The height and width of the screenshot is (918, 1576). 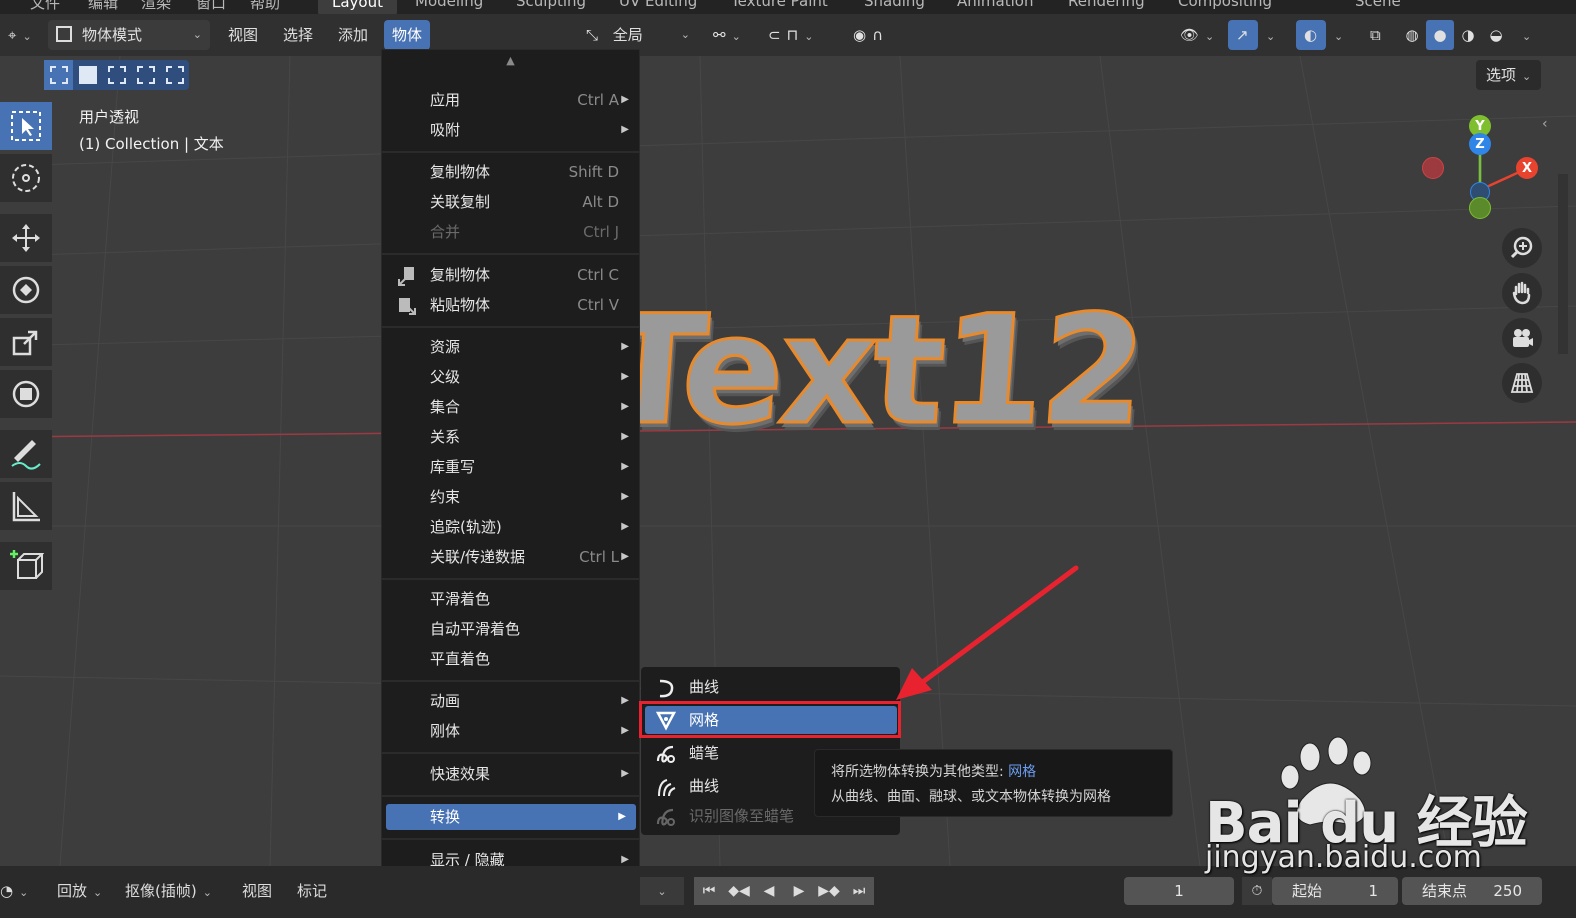 What do you see at coordinates (298, 35) in the screenshot?
I see `menu-select: 选择` at bounding box center [298, 35].